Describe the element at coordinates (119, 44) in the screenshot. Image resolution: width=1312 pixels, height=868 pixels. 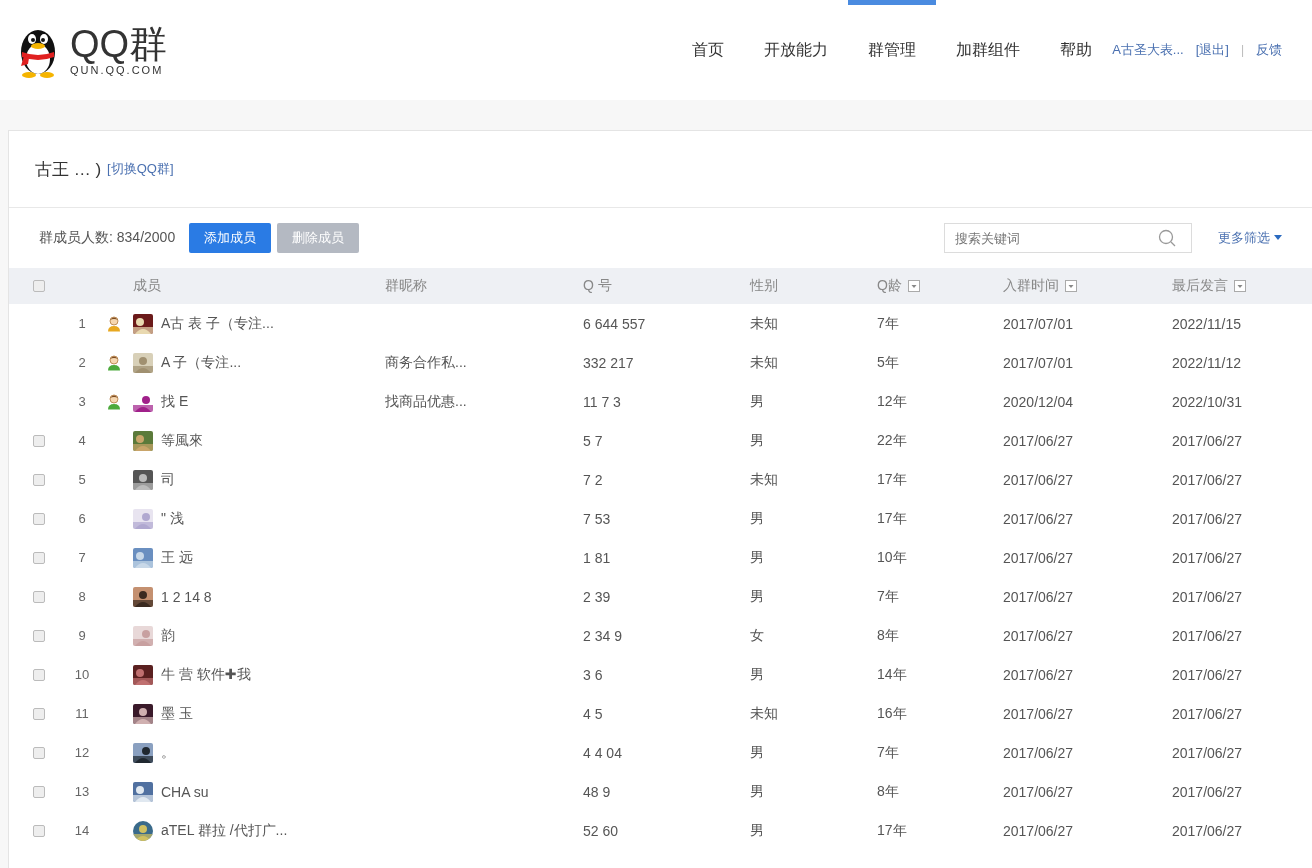
I see `logo-title: QQ群` at that location.